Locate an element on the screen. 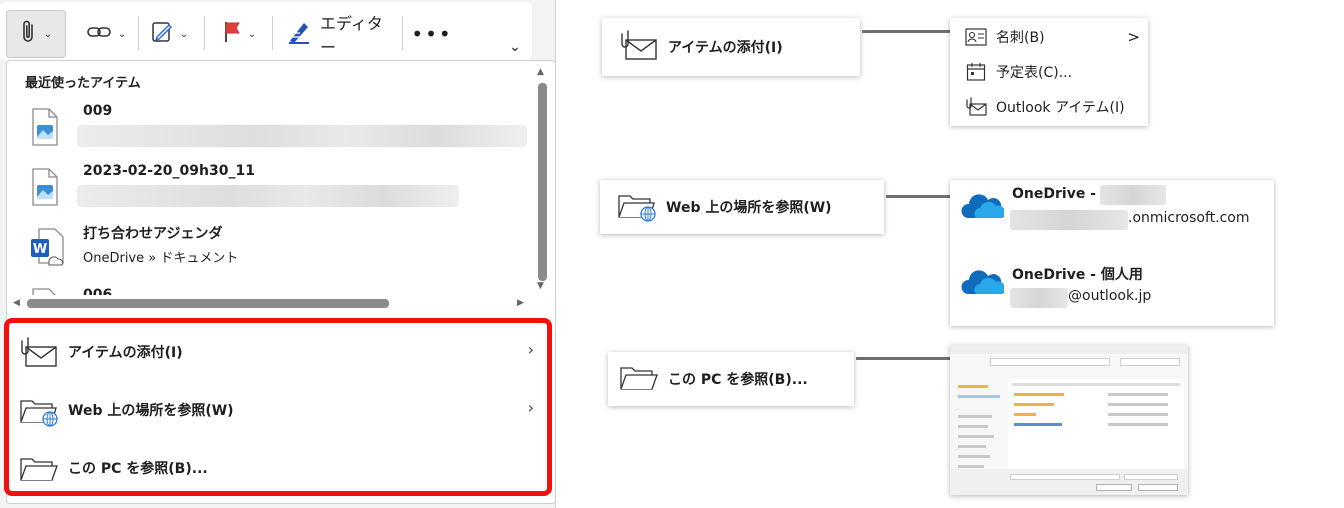  recent-item: 006 is located at coordinates (278, 289).